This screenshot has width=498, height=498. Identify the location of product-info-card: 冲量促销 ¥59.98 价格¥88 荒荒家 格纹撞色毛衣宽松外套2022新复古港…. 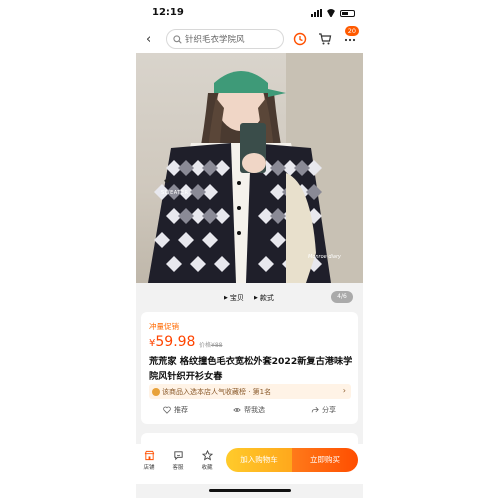
(249, 368).